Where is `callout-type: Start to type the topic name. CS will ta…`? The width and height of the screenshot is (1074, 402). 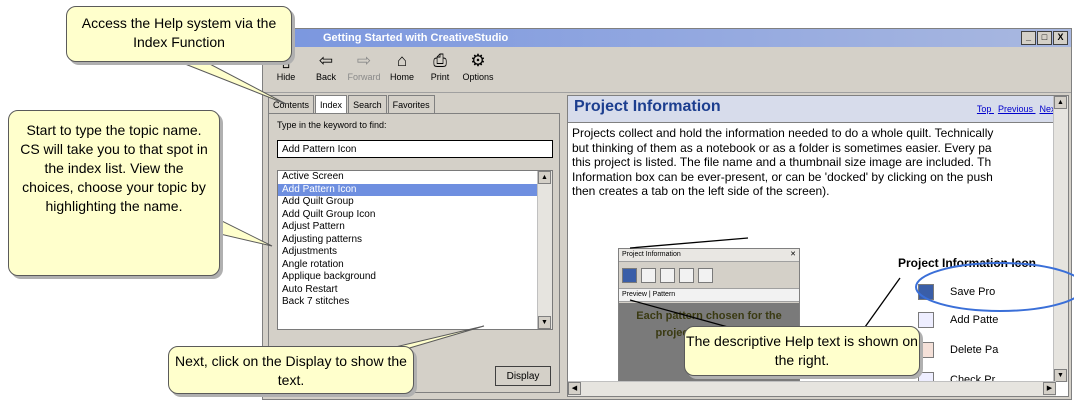
callout-type: Start to type the topic name. CS will ta… is located at coordinates (114, 193).